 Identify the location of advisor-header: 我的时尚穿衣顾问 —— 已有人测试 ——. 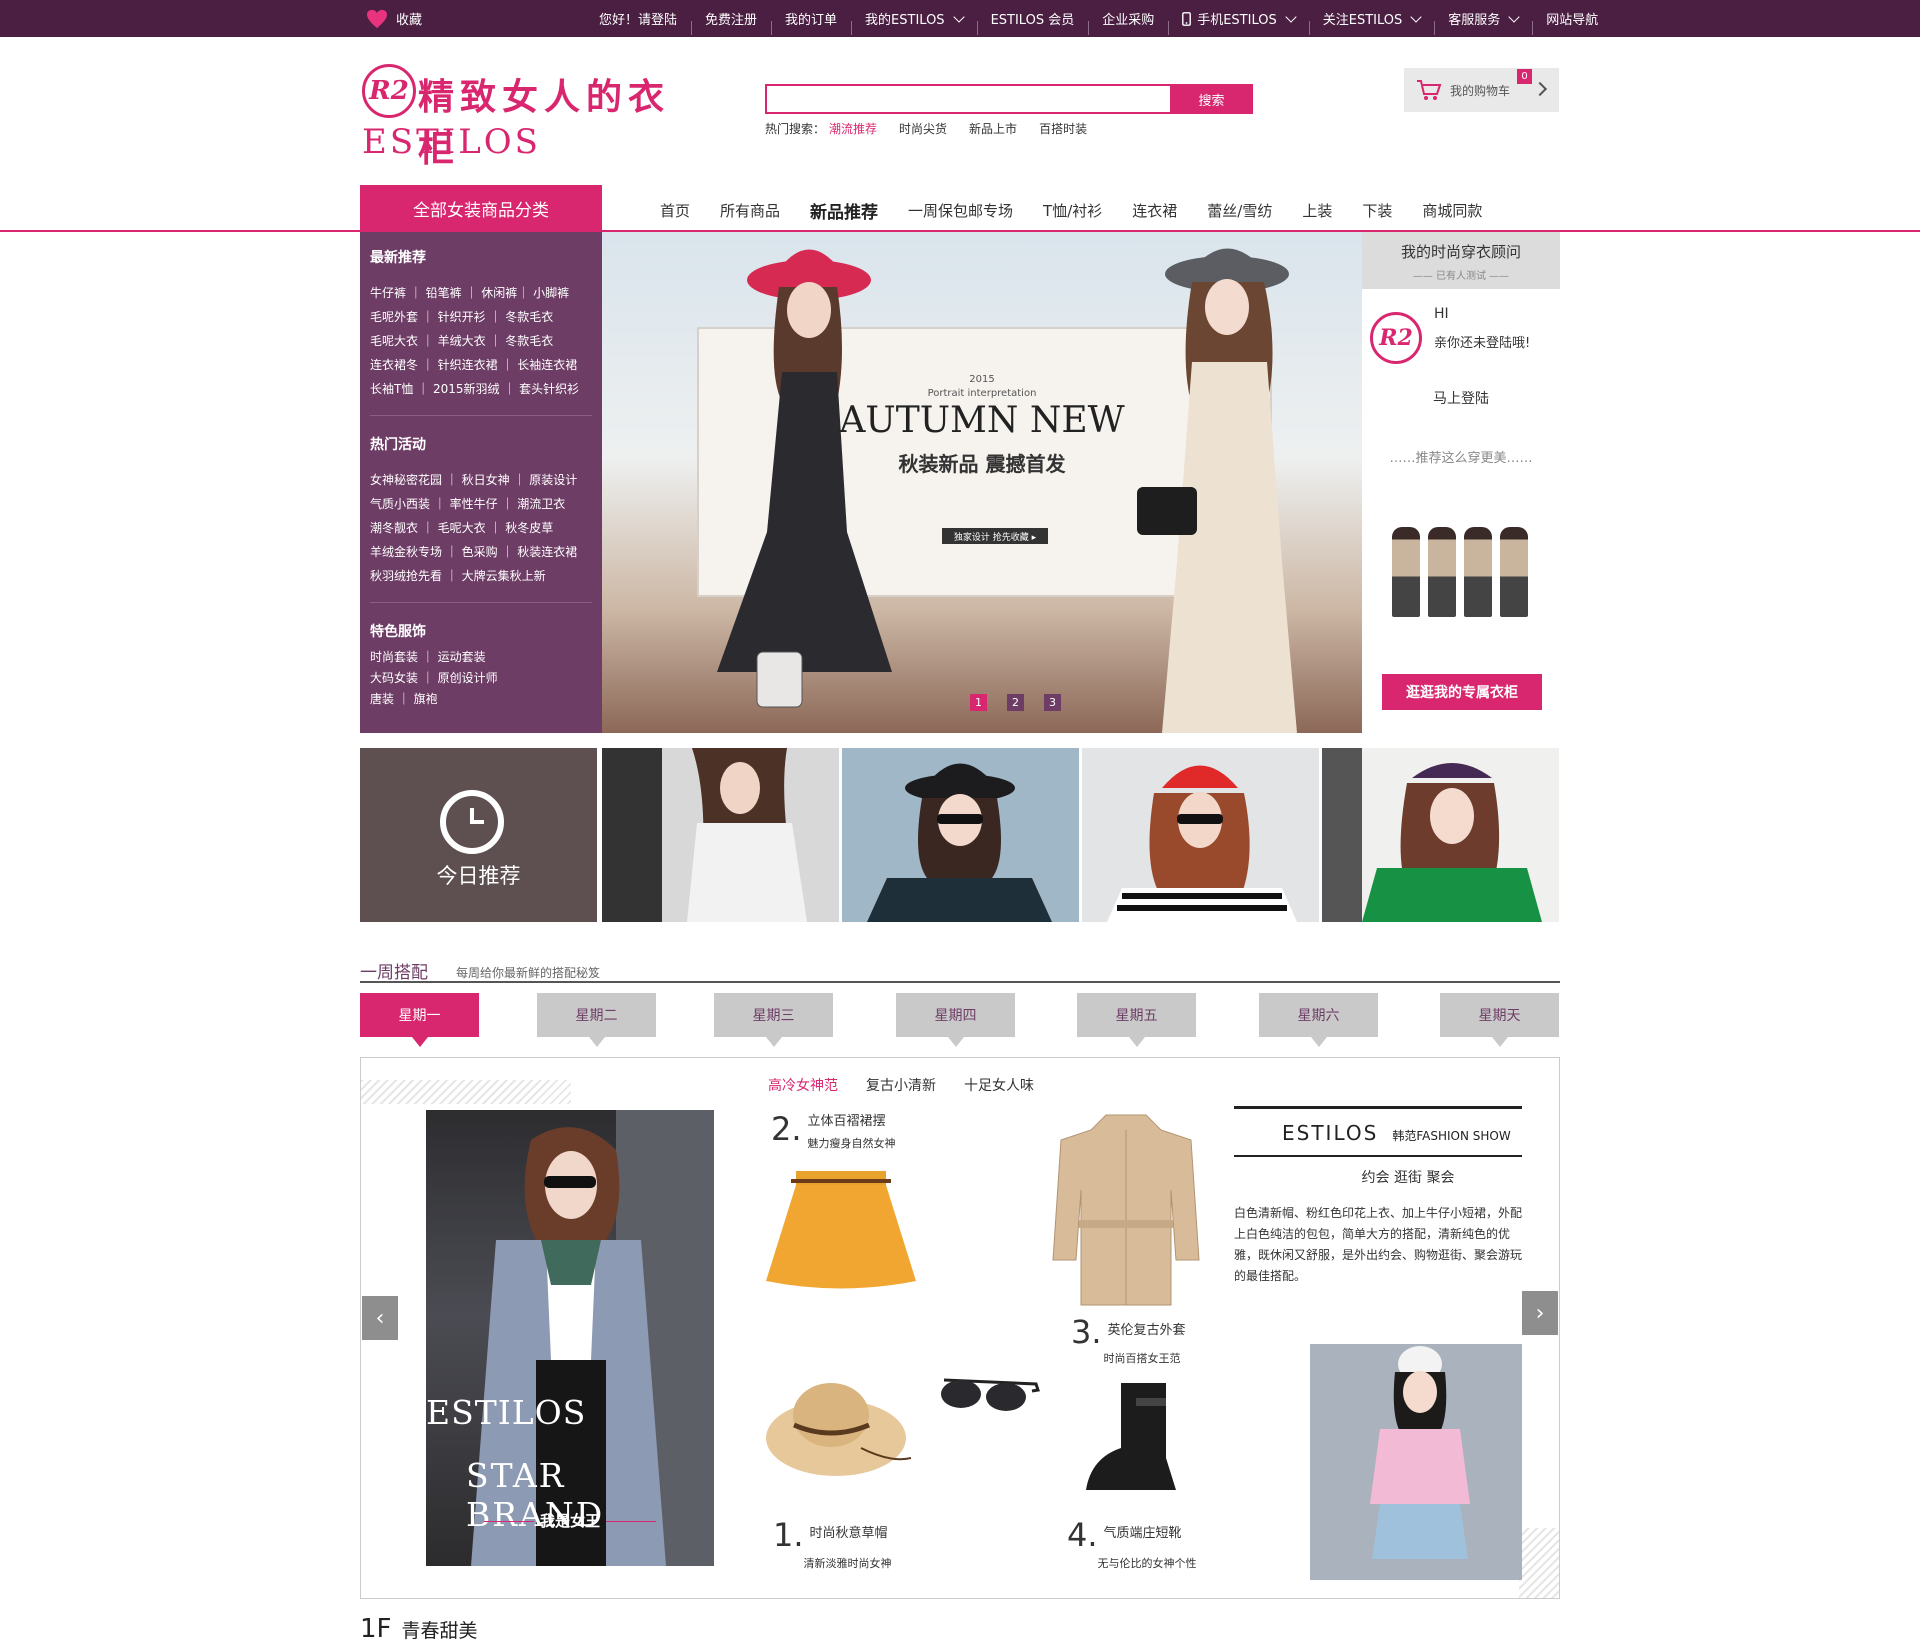
(1461, 260).